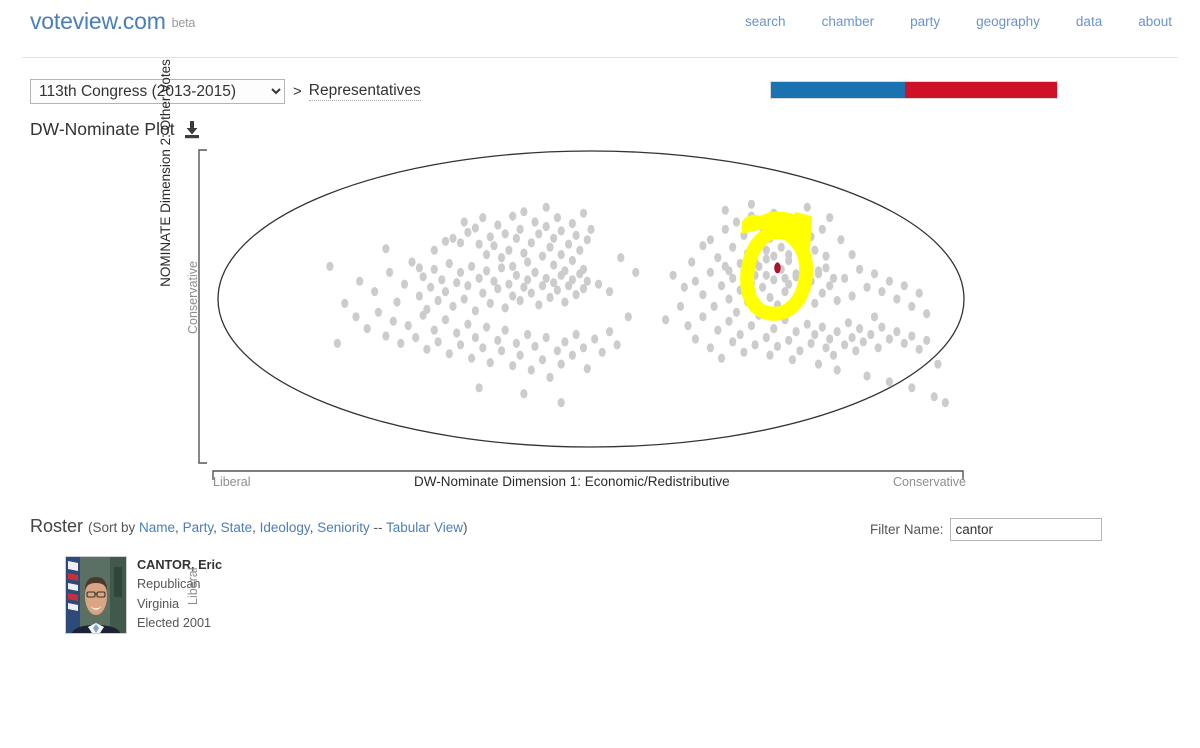  Describe the element at coordinates (765, 21) in the screenshot. I see `nav-item-search: search` at that location.